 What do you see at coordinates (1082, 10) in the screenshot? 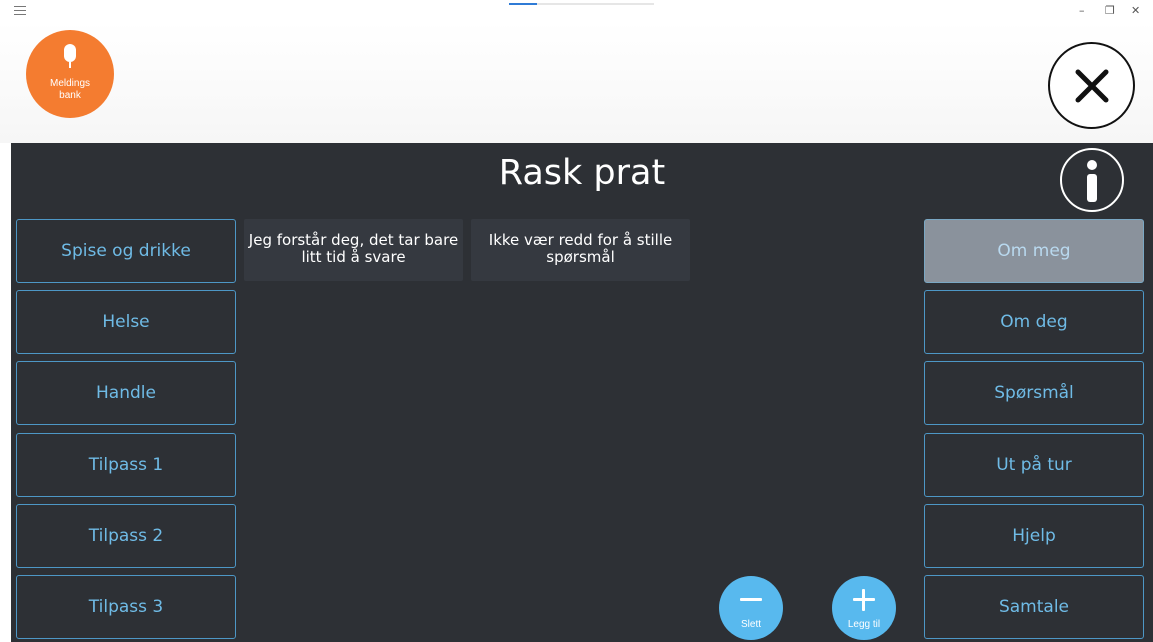
I see `minimize-button: –` at bounding box center [1082, 10].